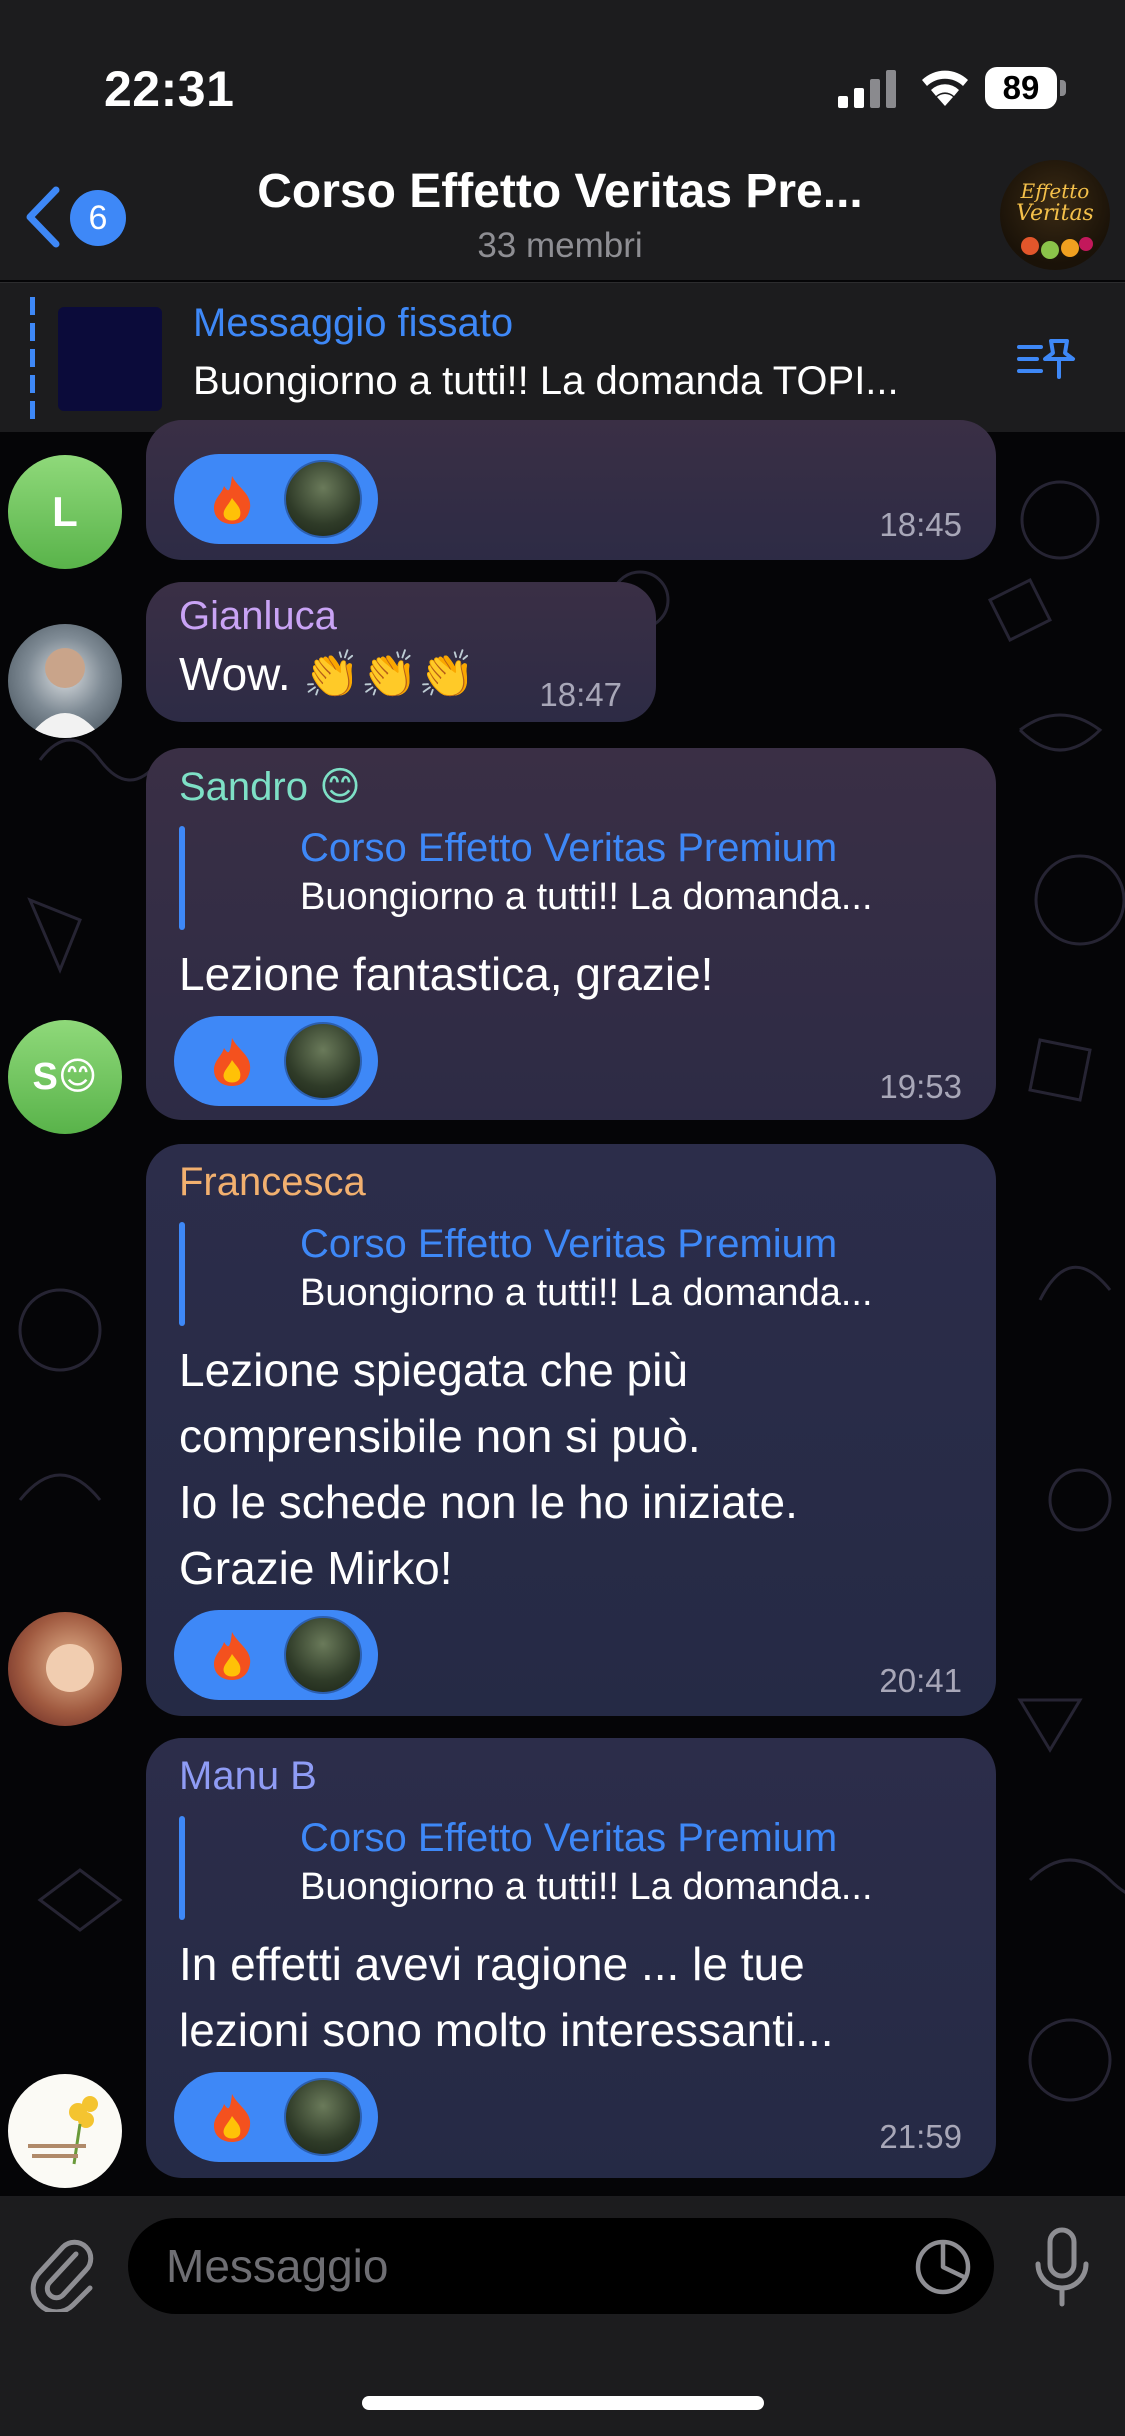  I want to click on sender-name: Sandro 😊, so click(270, 787).